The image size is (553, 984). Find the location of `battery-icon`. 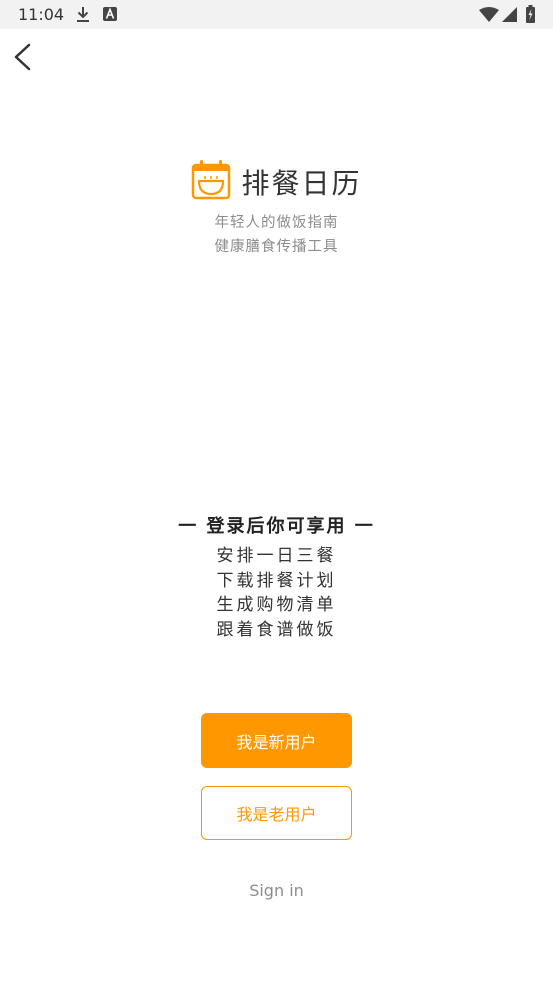

battery-icon is located at coordinates (530, 16).